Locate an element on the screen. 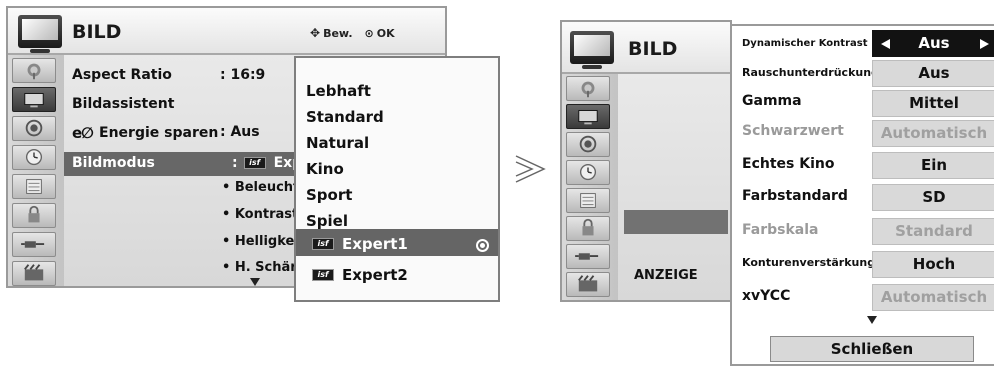 Image resolution: width=994 pixels, height=366 pixels. menu-content is located at coordinates (674, 187).